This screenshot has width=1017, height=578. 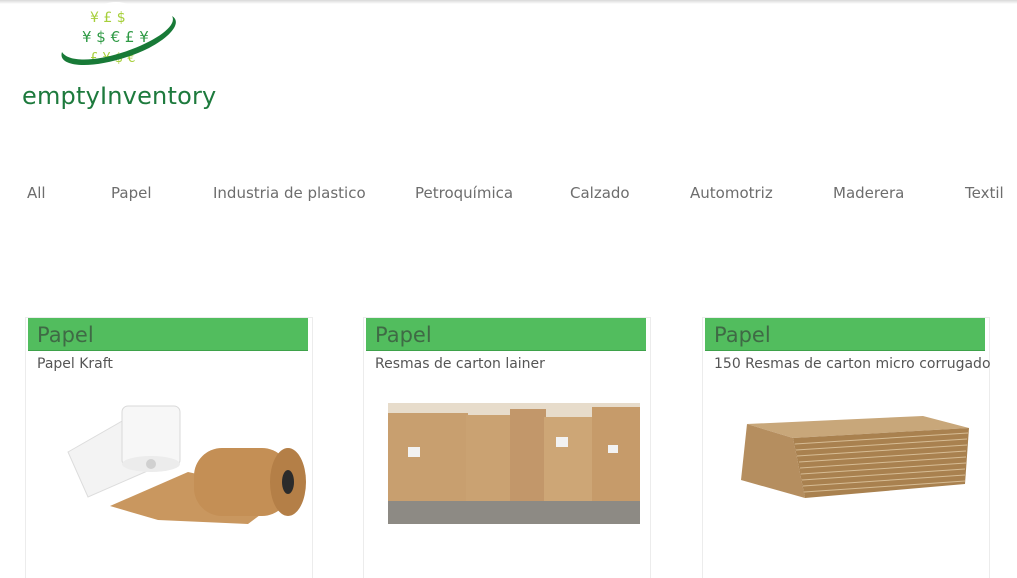 I want to click on nav-item-calzado: Calzado, so click(x=600, y=193).